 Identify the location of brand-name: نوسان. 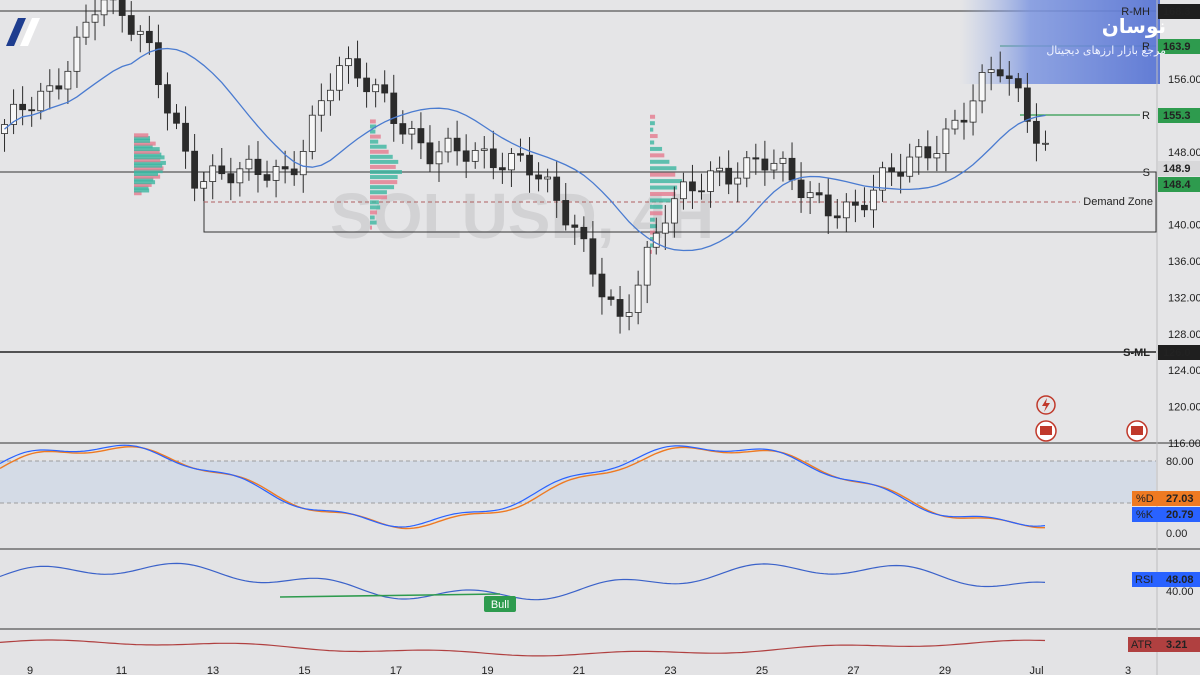
(1133, 26).